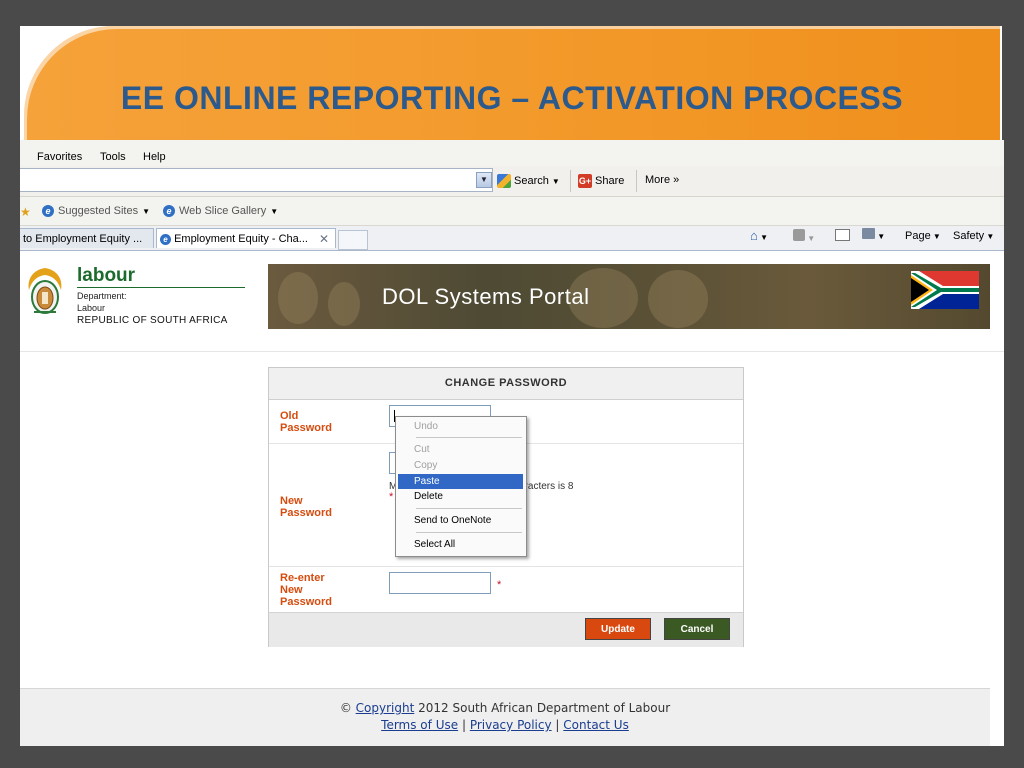 The image size is (1024, 768). Describe the element at coordinates (610, 181) in the screenshot. I see `share-label: Share` at that location.